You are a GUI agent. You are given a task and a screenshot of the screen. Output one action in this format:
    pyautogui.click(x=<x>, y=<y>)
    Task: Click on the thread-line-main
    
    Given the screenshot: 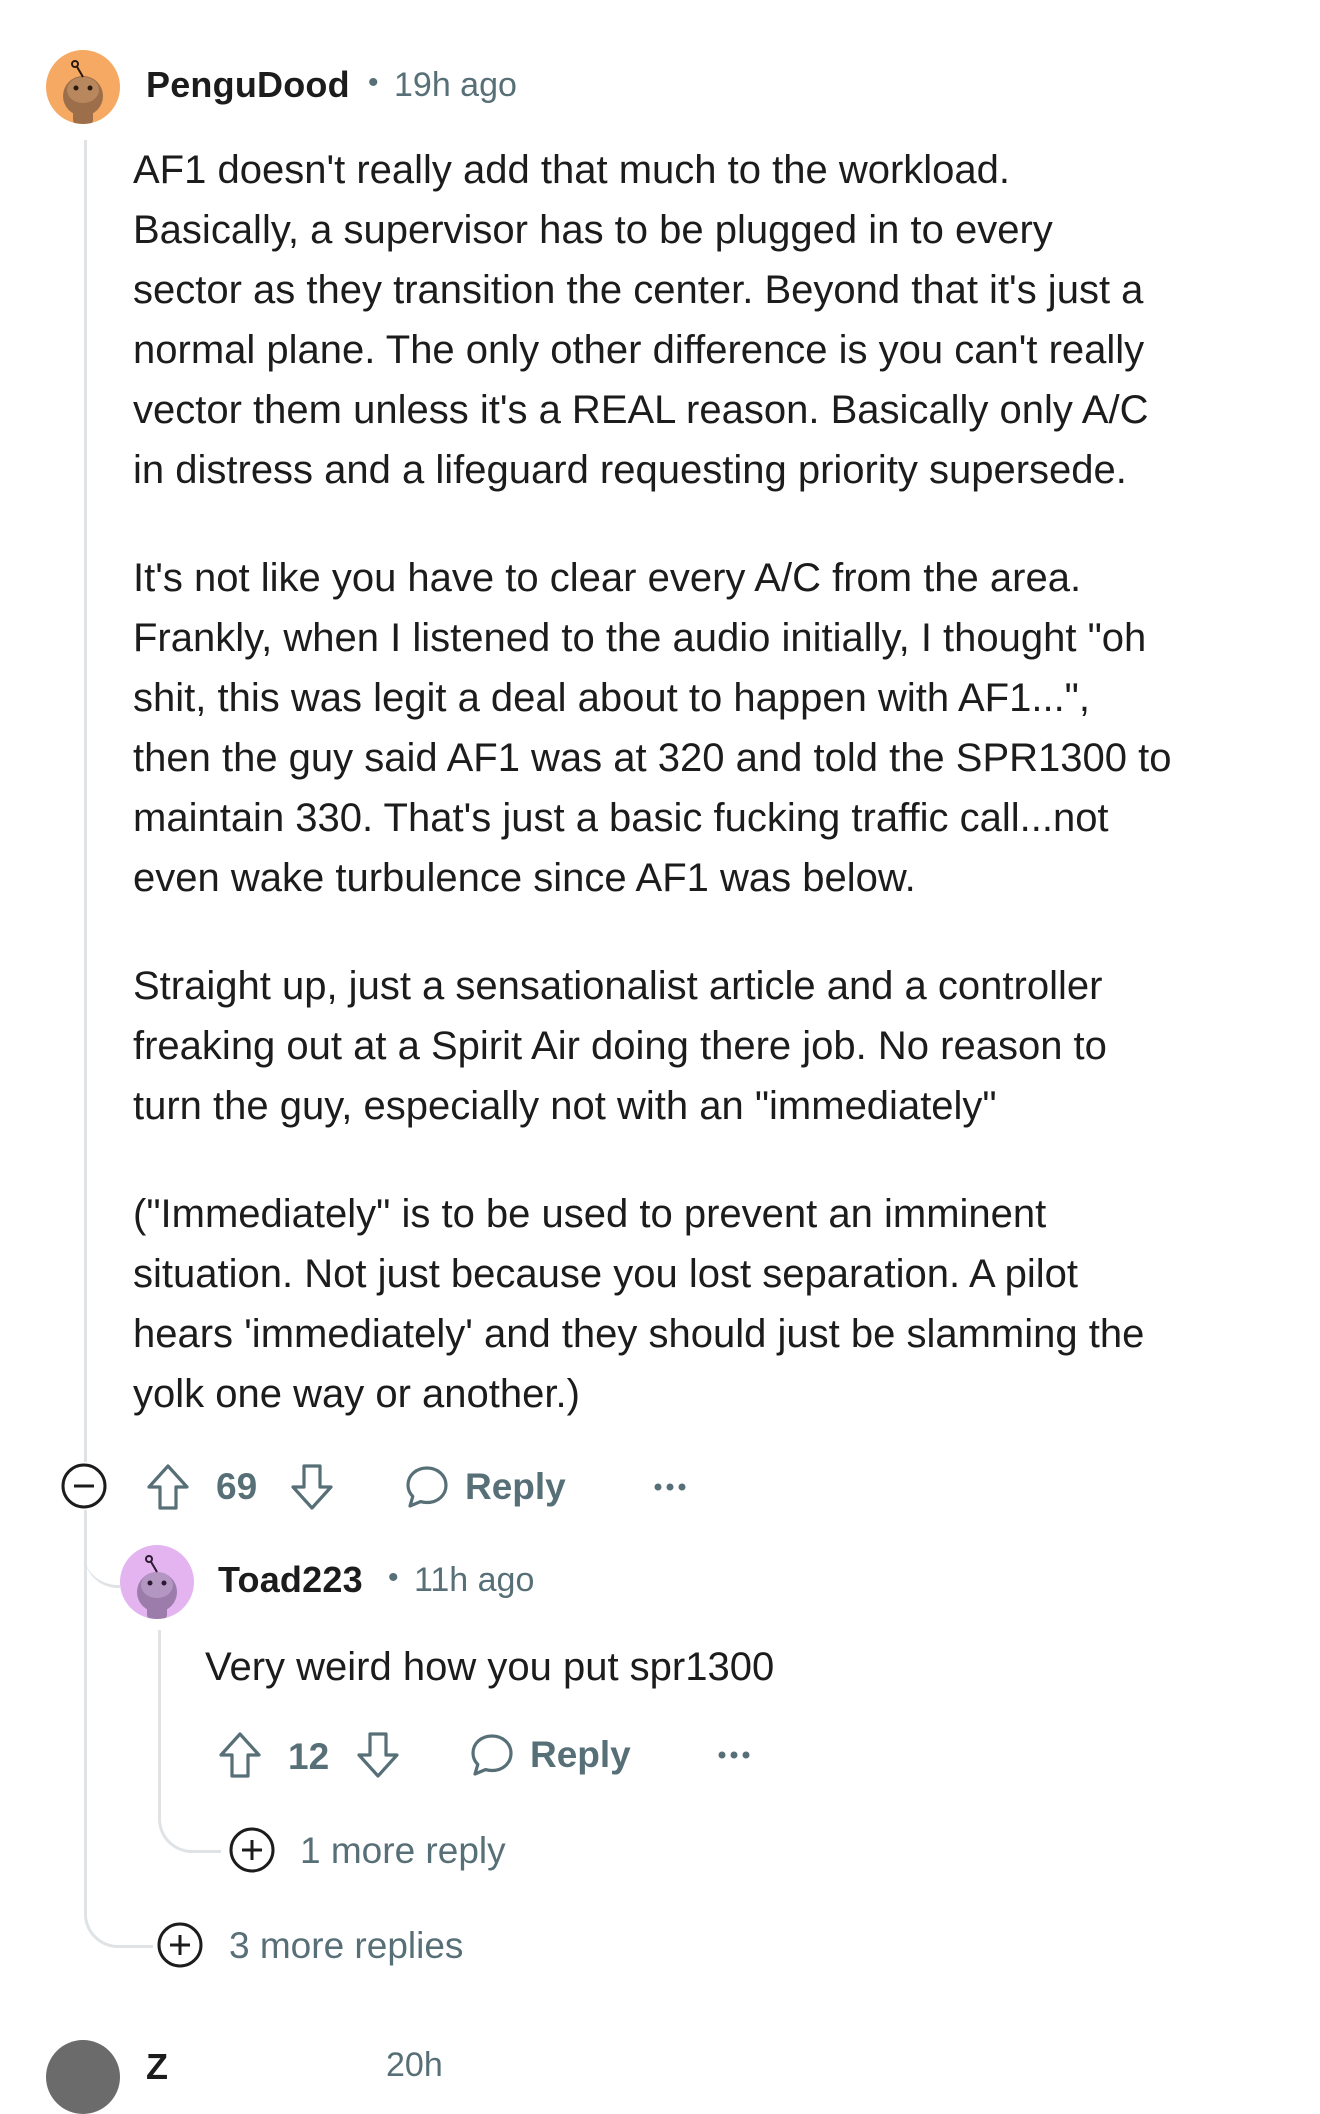 What is the action you would take?
    pyautogui.click(x=85, y=805)
    